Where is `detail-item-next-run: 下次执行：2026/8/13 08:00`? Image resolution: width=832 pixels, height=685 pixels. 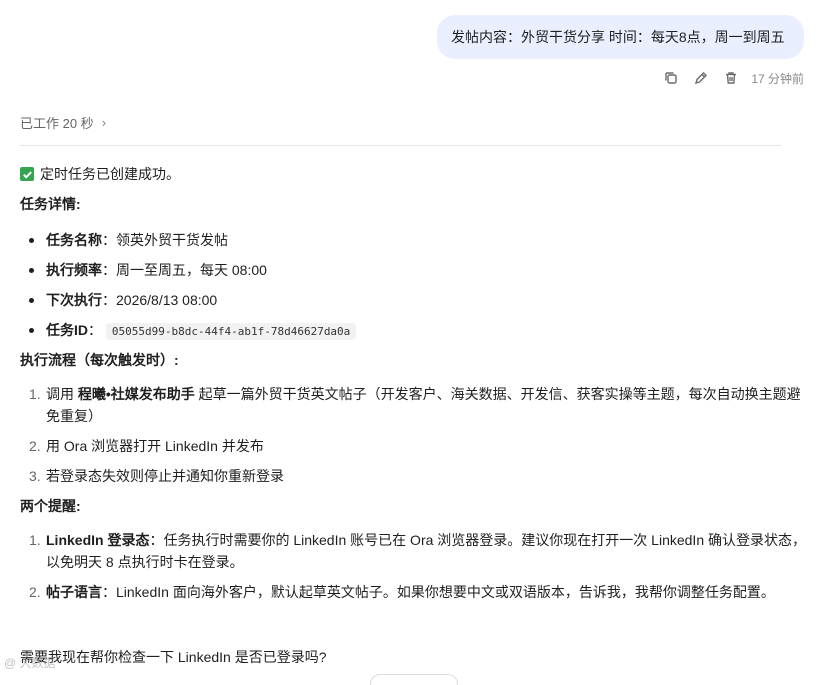 detail-item-next-run: 下次执行：2026/8/13 08:00 is located at coordinates (415, 300).